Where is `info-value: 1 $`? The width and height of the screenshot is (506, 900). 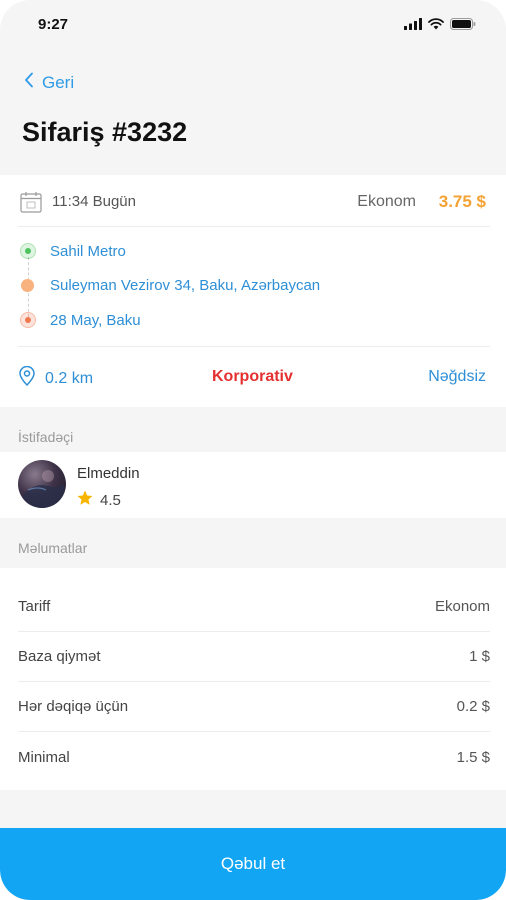
info-value: 1 $ is located at coordinates (479, 656).